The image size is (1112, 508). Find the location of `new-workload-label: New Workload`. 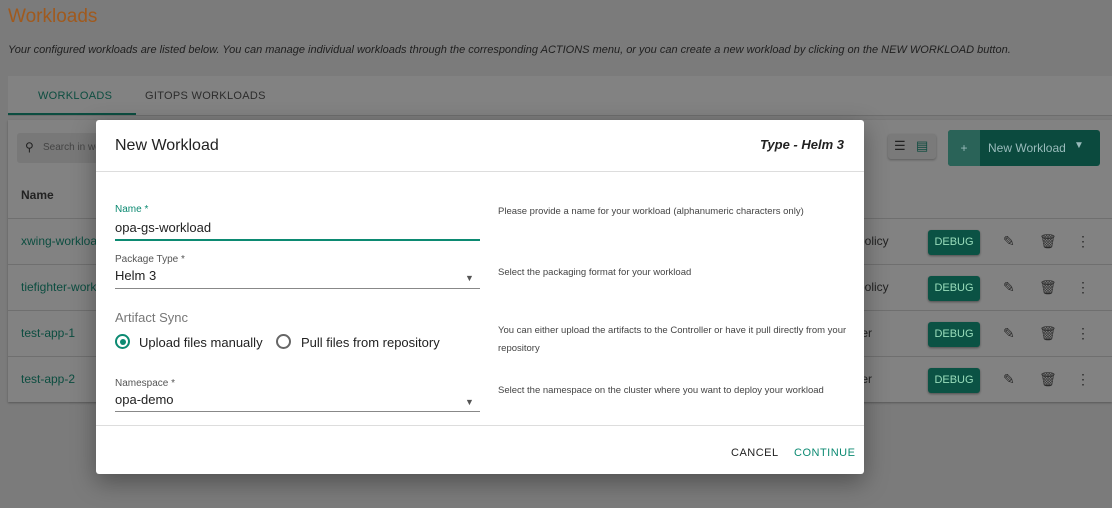

new-workload-label: New Workload is located at coordinates (1027, 148).